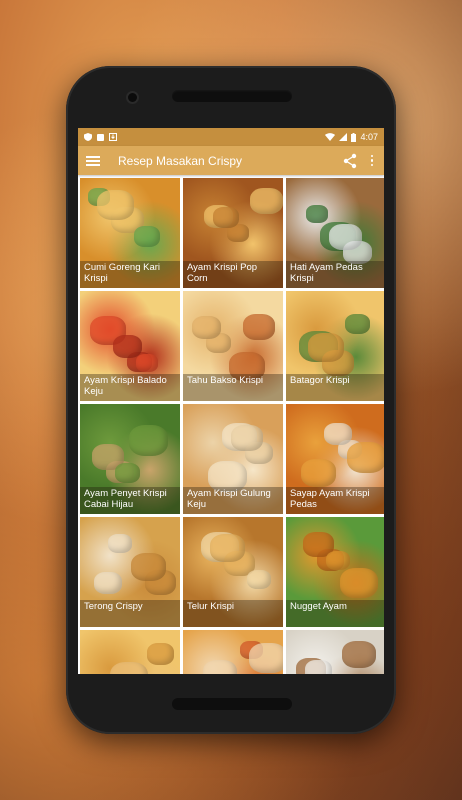  What do you see at coordinates (132, 97) in the screenshot?
I see `front-camera` at bounding box center [132, 97].